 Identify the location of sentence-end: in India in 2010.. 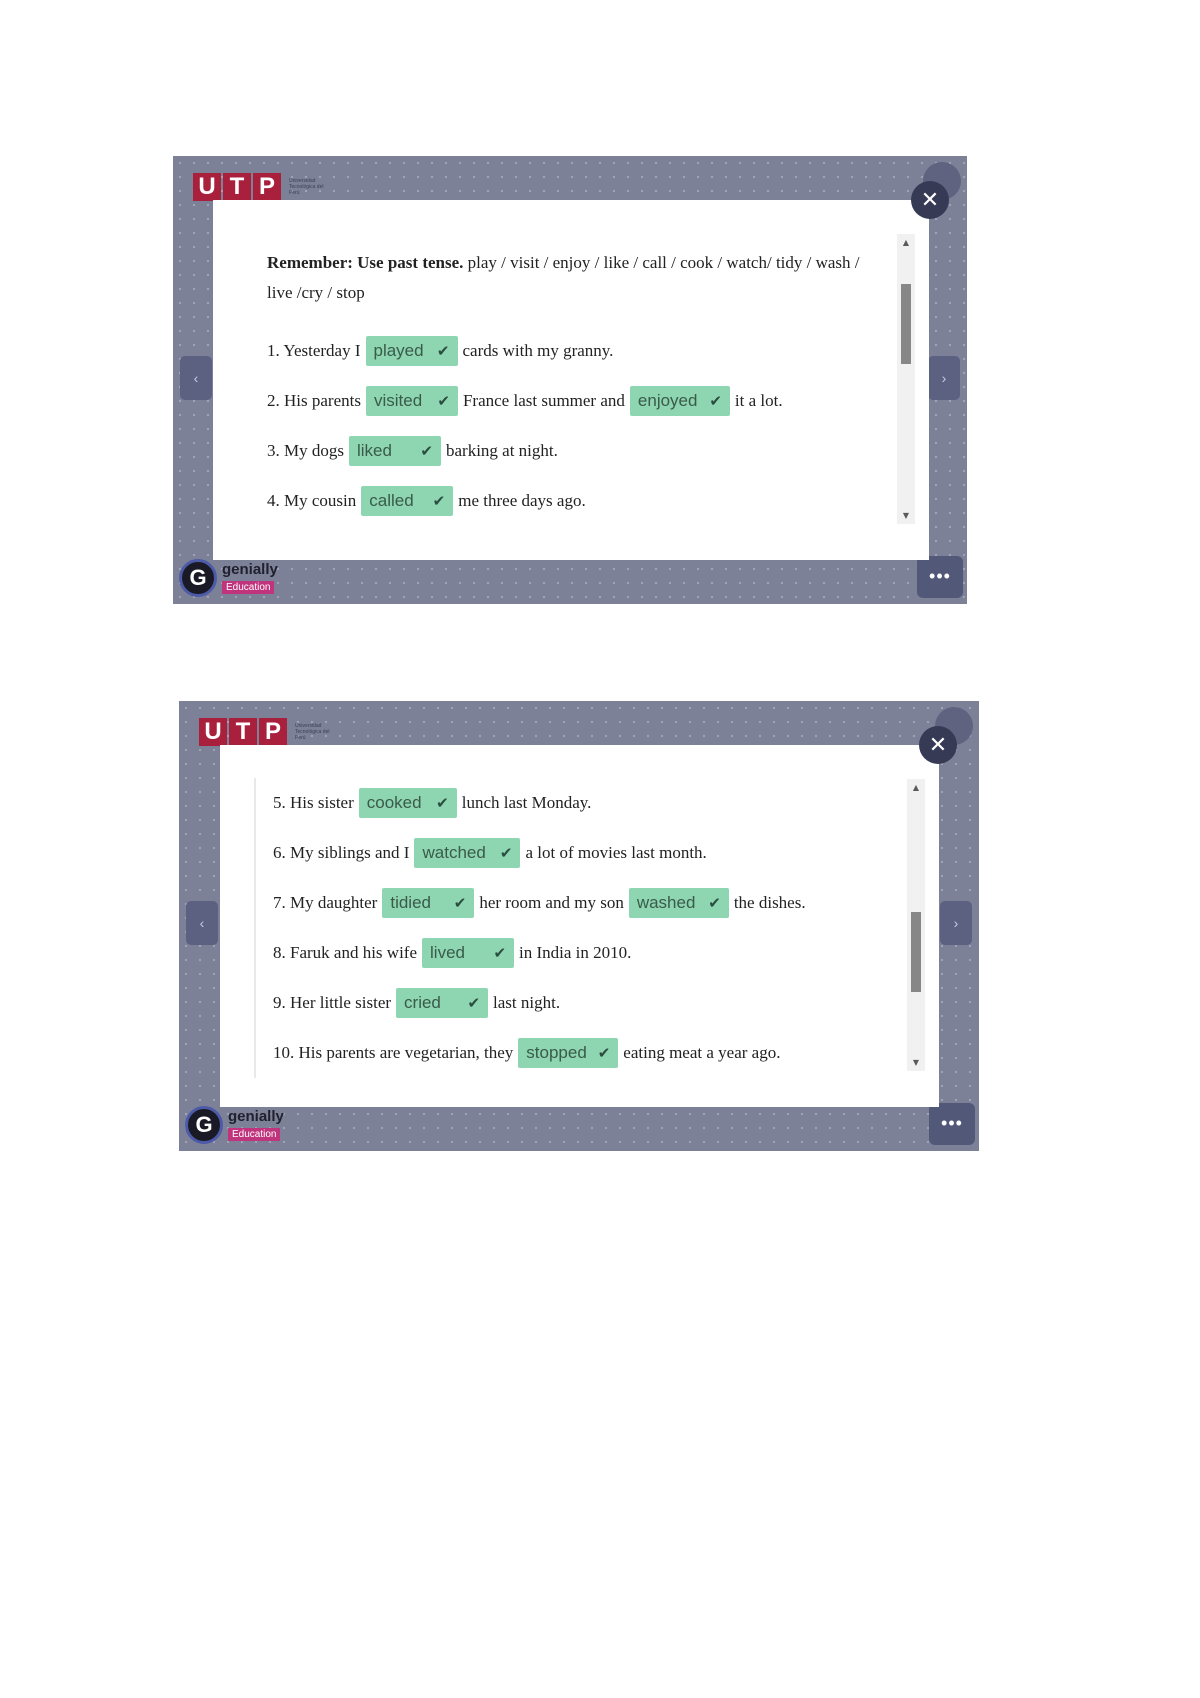
(575, 952).